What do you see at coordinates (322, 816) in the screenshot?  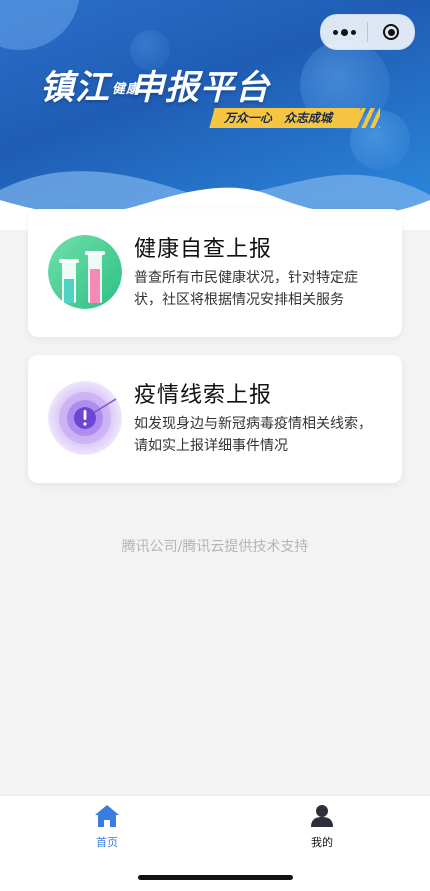 I see `user-icon` at bounding box center [322, 816].